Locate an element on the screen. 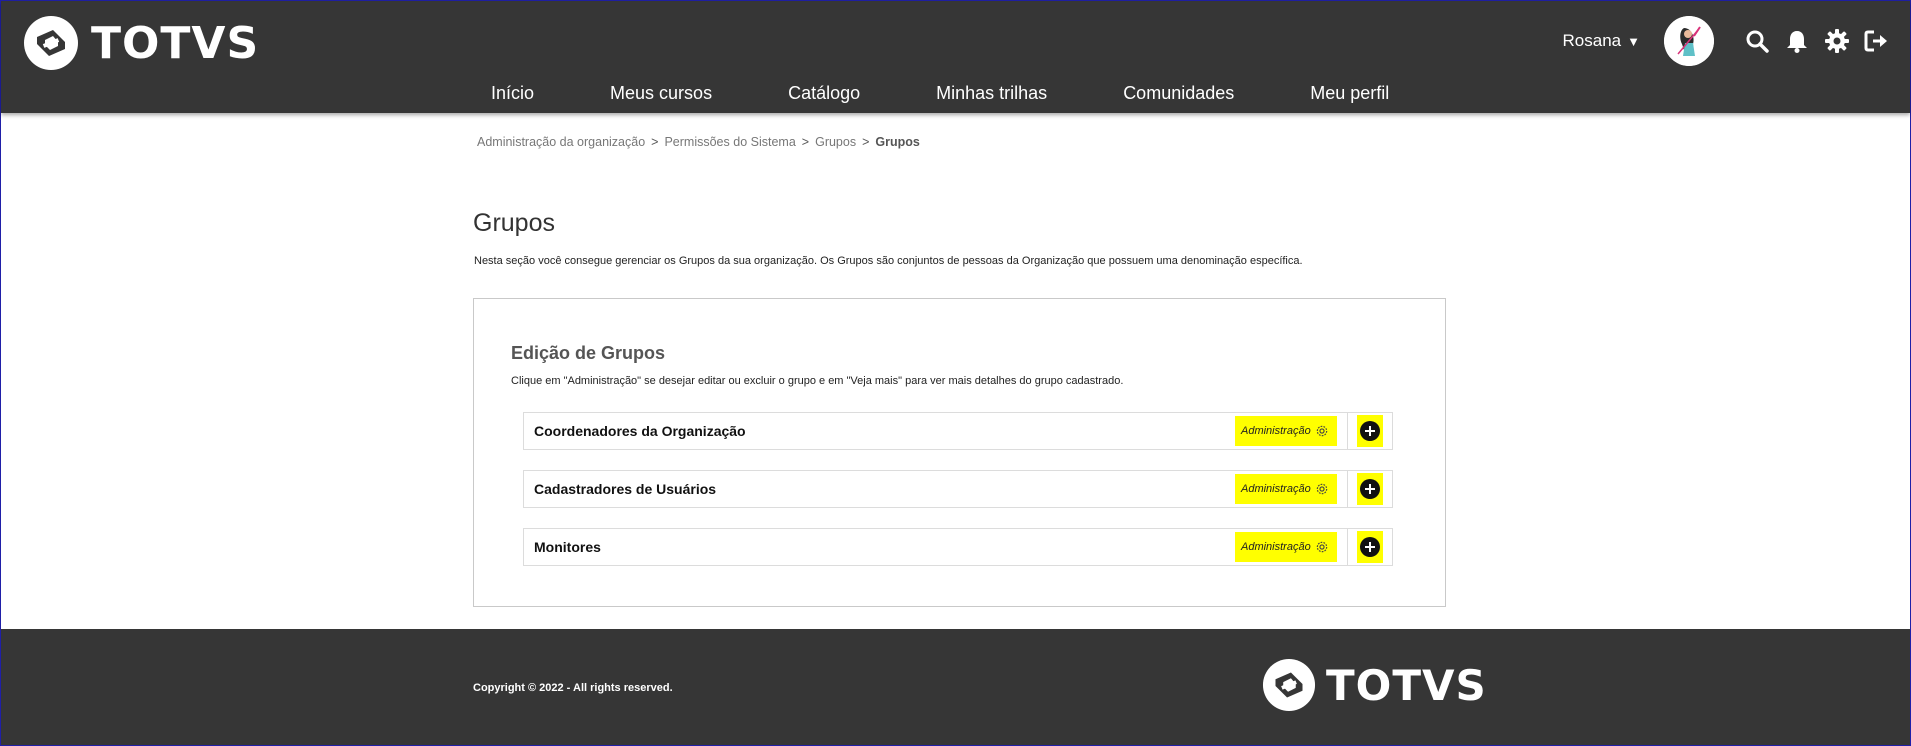  avatar-illustration is located at coordinates (1689, 41).